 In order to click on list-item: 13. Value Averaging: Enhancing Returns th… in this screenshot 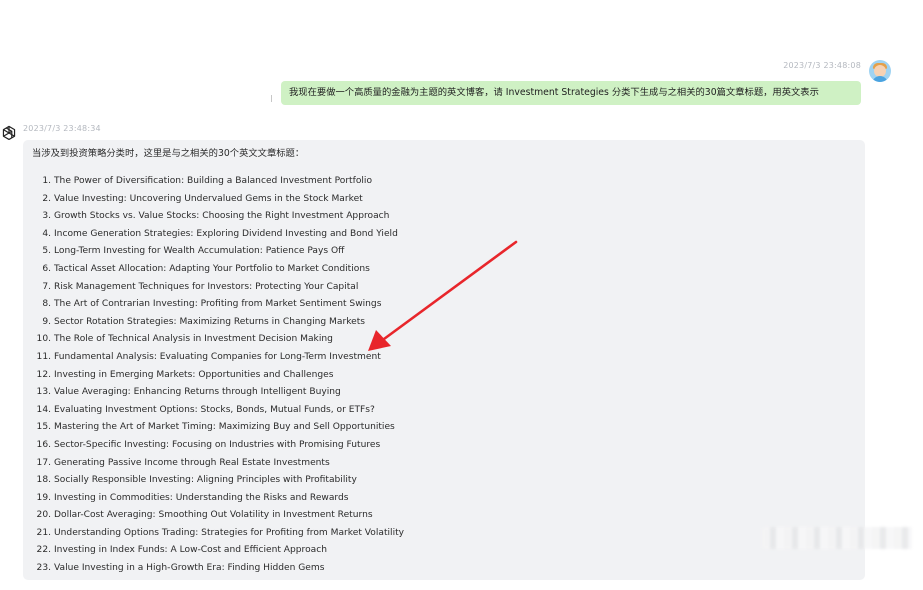, I will do `click(213, 393)`.